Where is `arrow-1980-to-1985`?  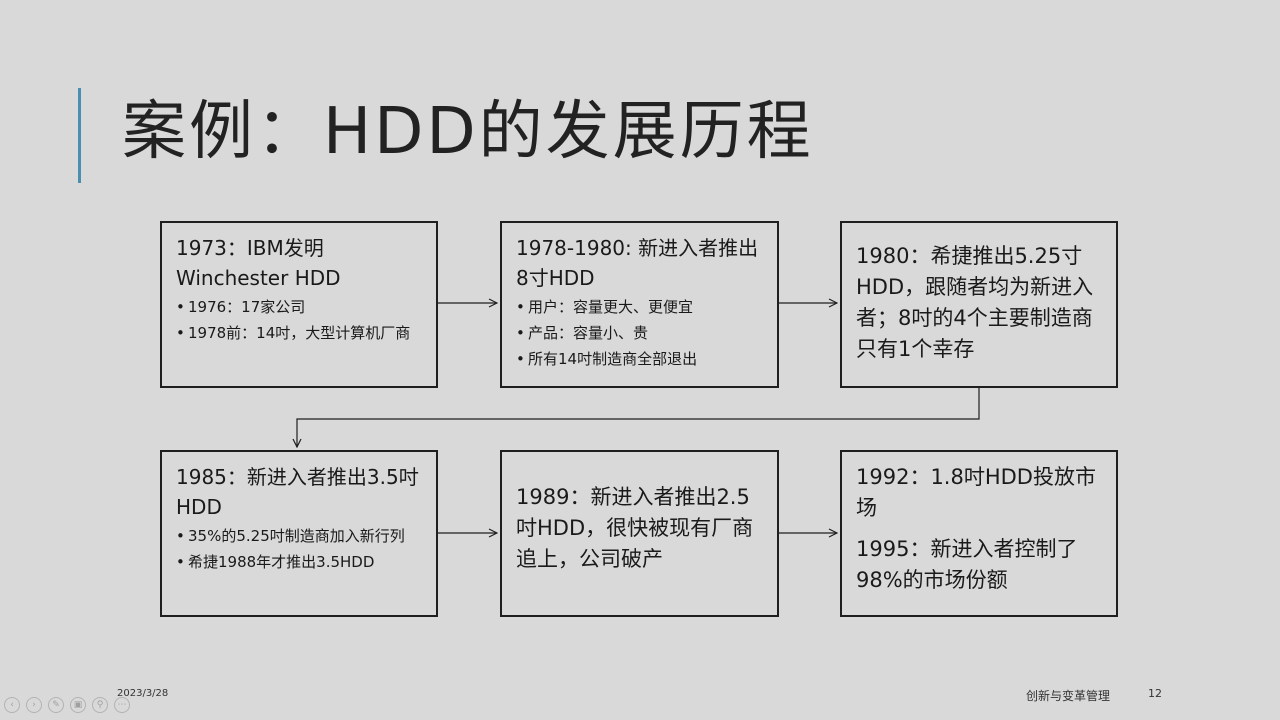 arrow-1980-to-1985 is located at coordinates (638, 417).